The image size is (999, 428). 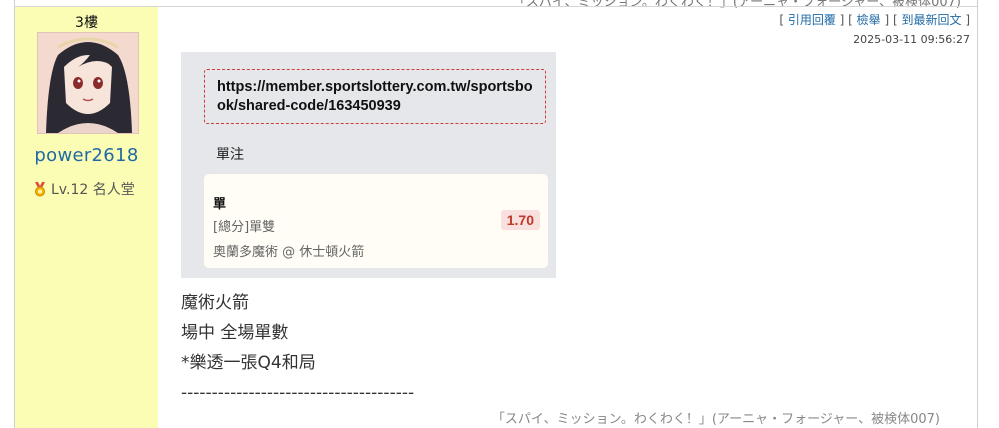 What do you see at coordinates (931, 20) in the screenshot?
I see `latest-reply-link: 到最新回文` at bounding box center [931, 20].